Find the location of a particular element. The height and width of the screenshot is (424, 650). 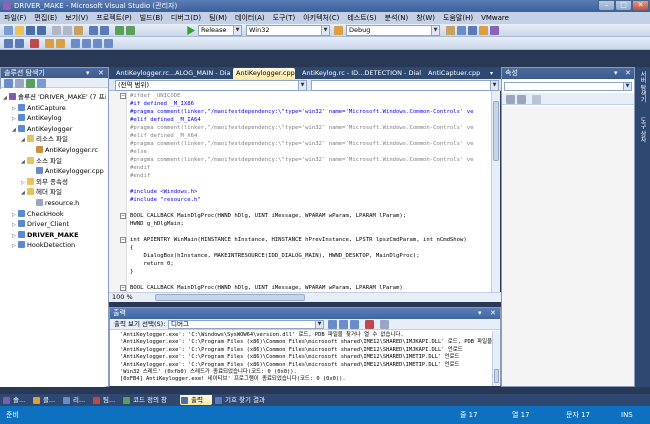

bottom-tab: 코드 정의 창 is located at coordinates (150, 400).